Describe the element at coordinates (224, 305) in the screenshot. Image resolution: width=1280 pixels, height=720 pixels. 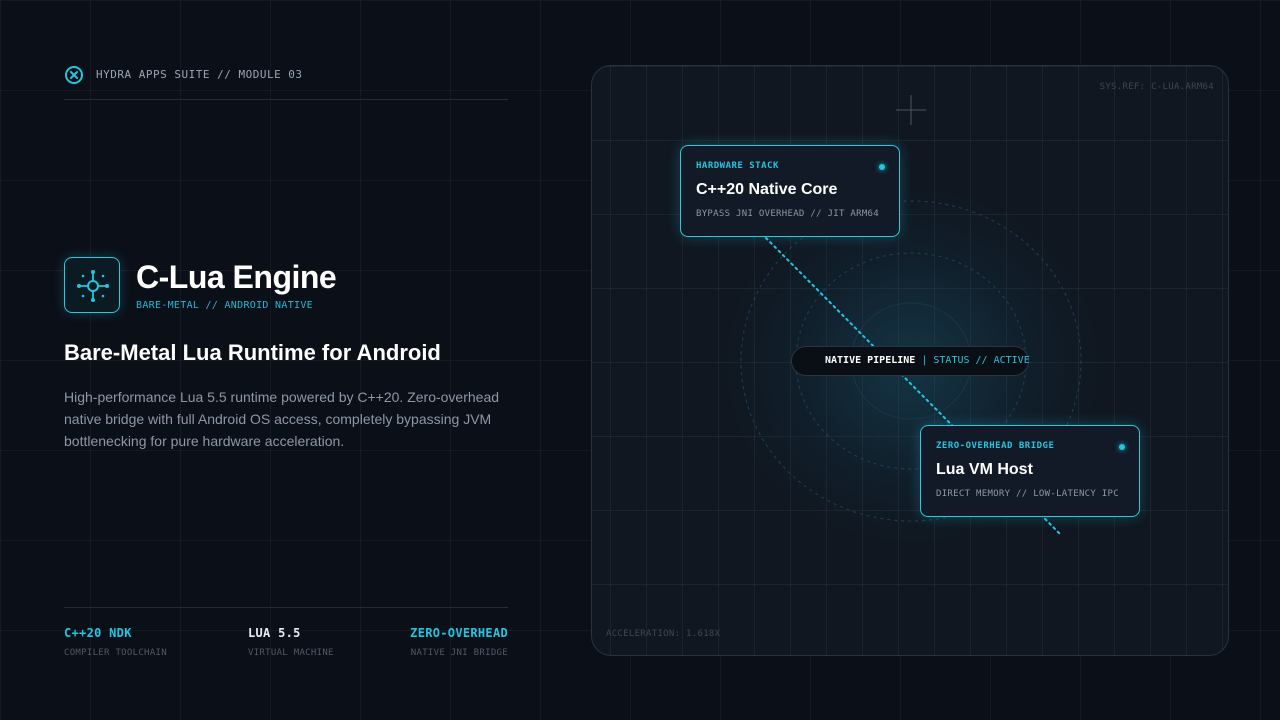
I see `product-subtitle: BARE-METAL // ANDROID NATIVE` at that location.